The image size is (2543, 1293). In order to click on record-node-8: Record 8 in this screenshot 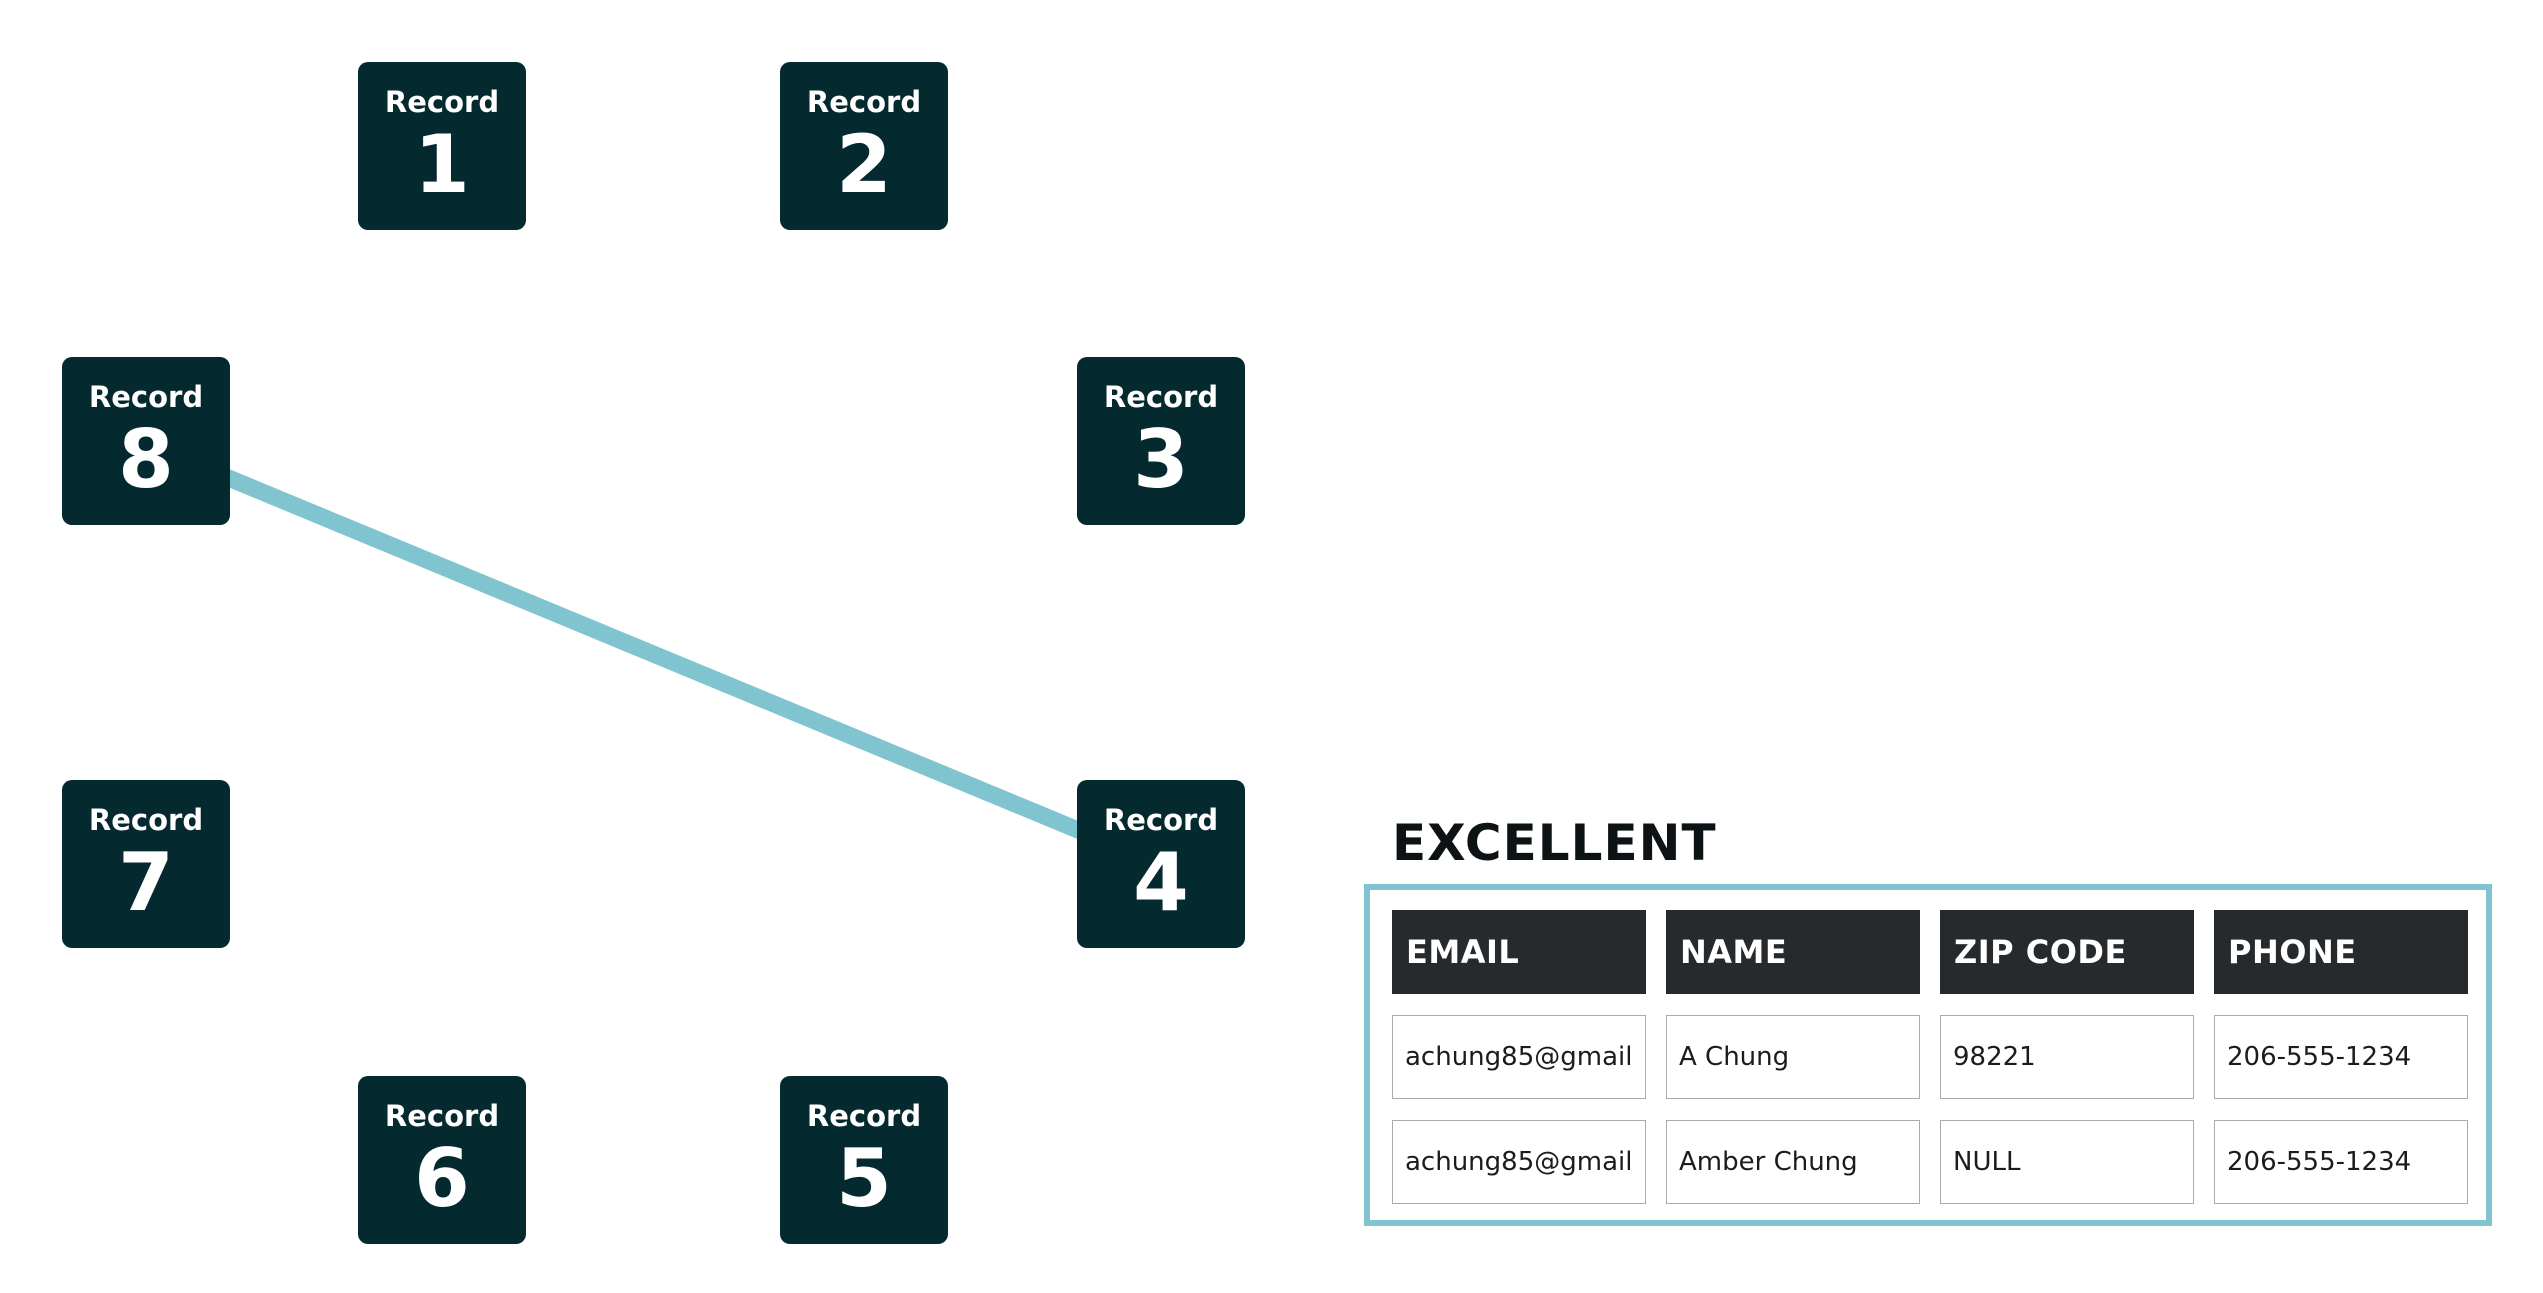, I will do `click(146, 441)`.